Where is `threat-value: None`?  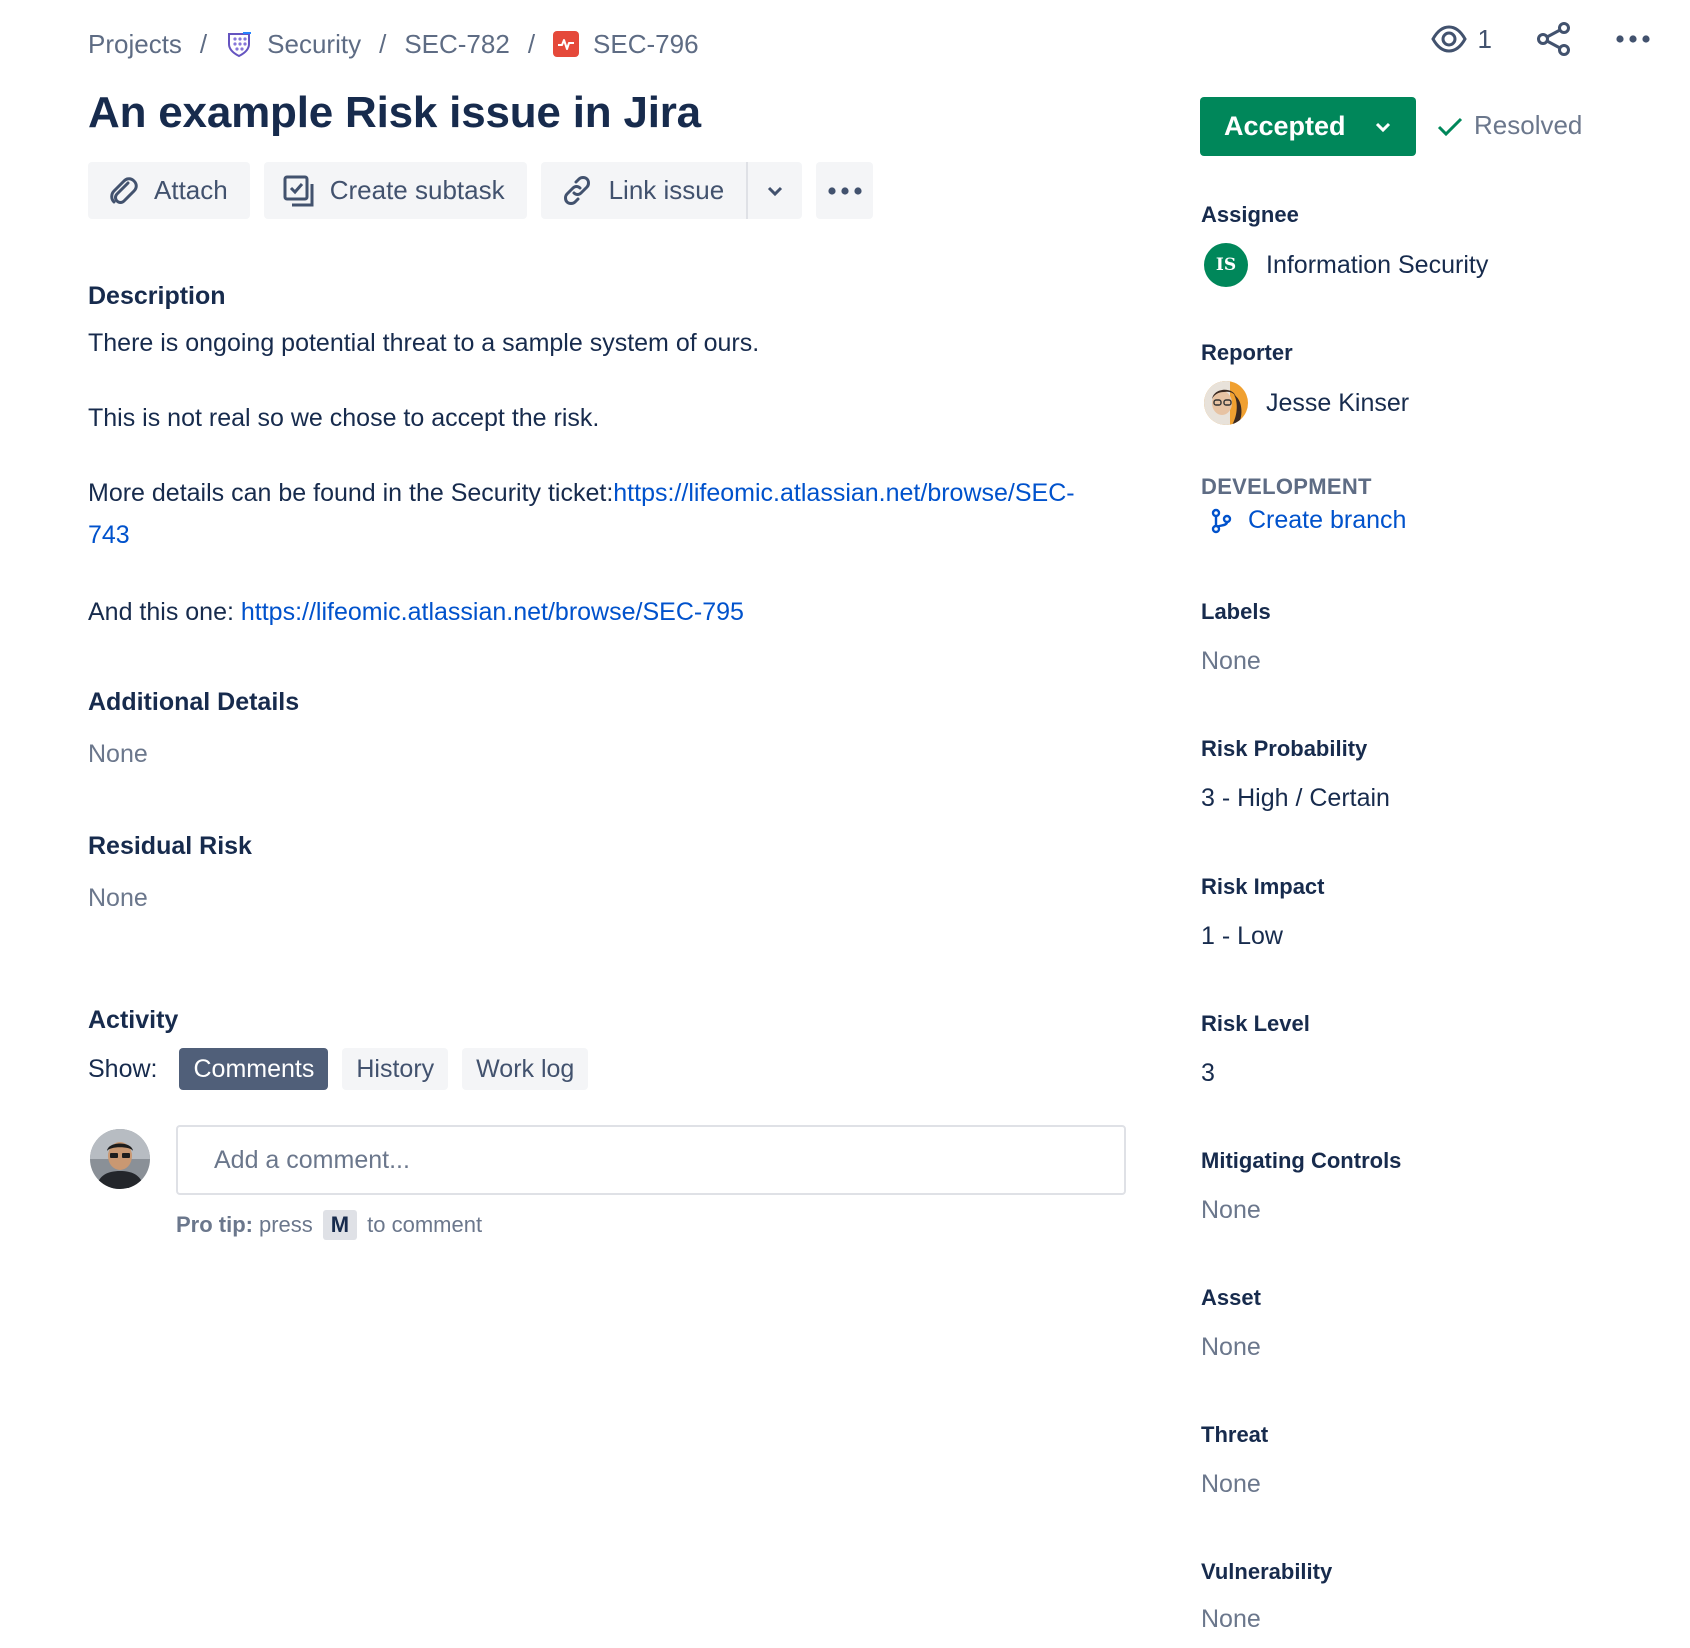 threat-value: None is located at coordinates (1231, 1484).